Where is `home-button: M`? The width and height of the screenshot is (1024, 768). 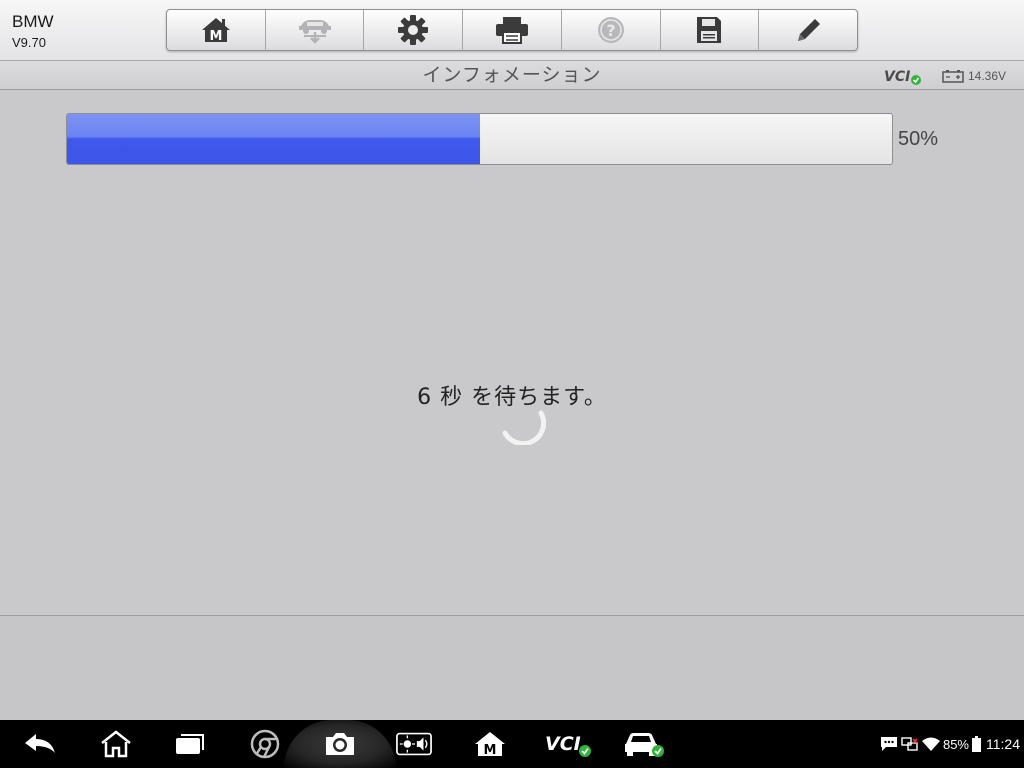
home-button: M is located at coordinates (216, 30).